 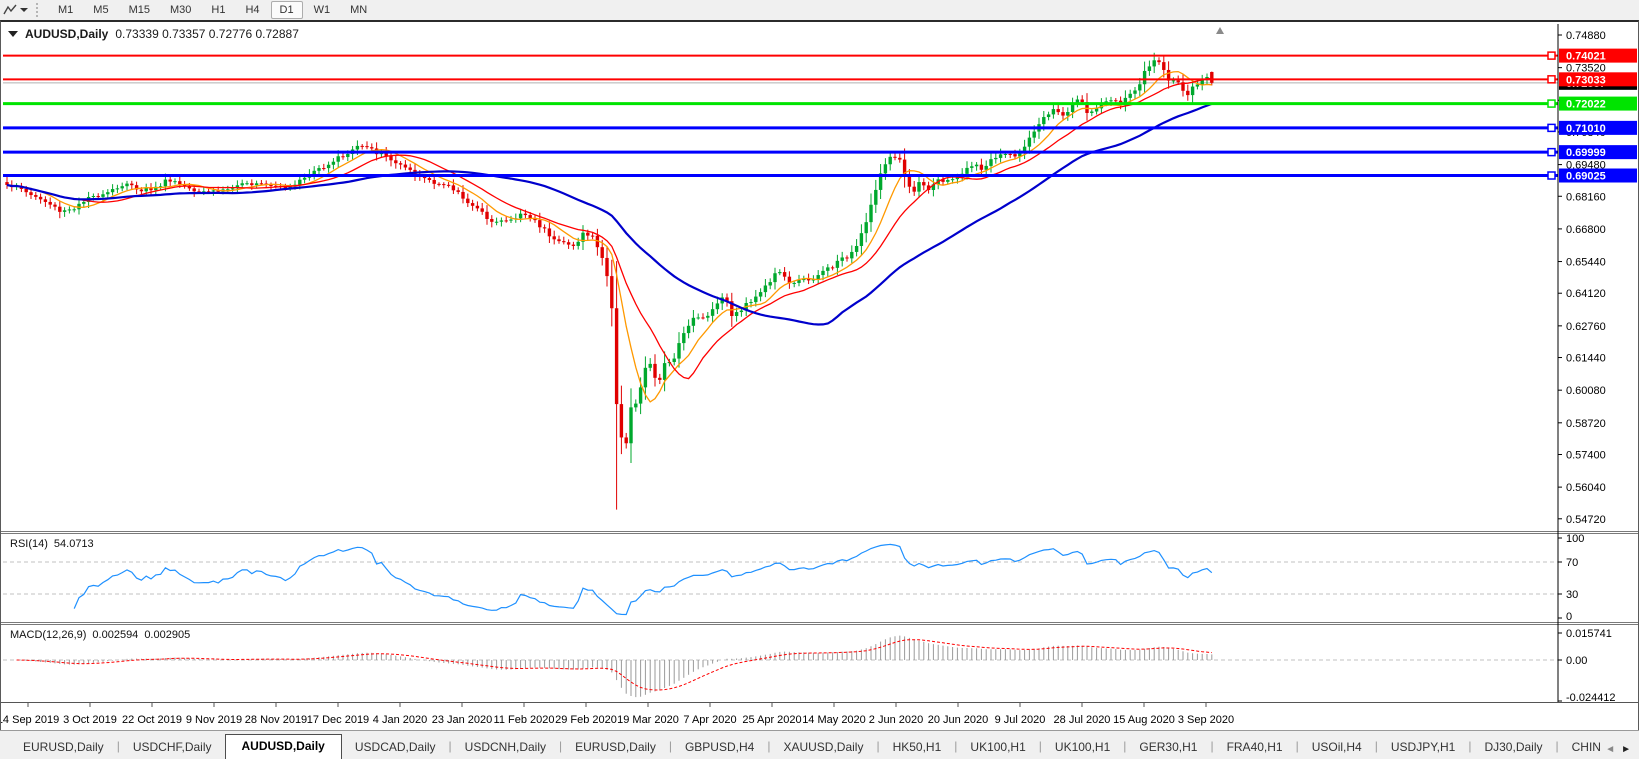 I want to click on rsi-value: 54.0713, so click(x=73, y=544).